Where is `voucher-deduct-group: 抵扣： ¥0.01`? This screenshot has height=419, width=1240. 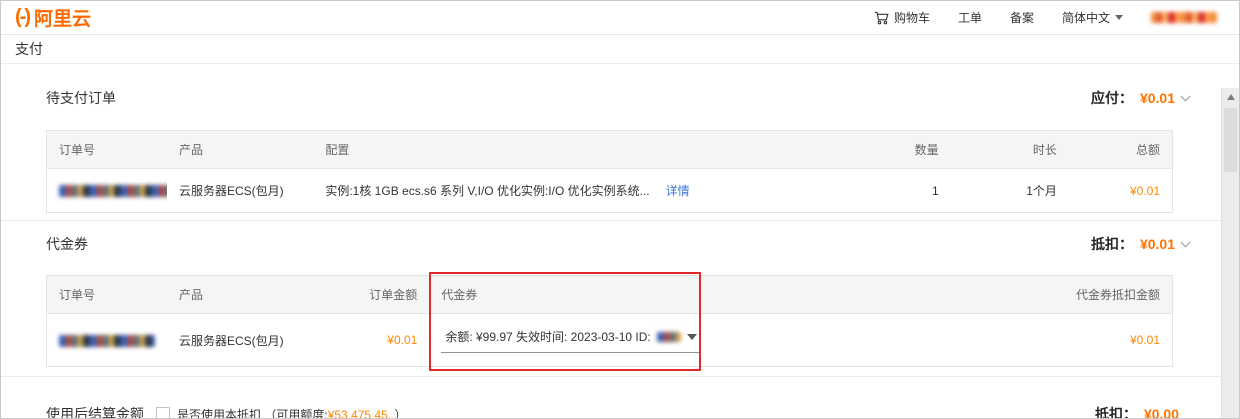 voucher-deduct-group: 抵扣： ¥0.01 is located at coordinates (1140, 244).